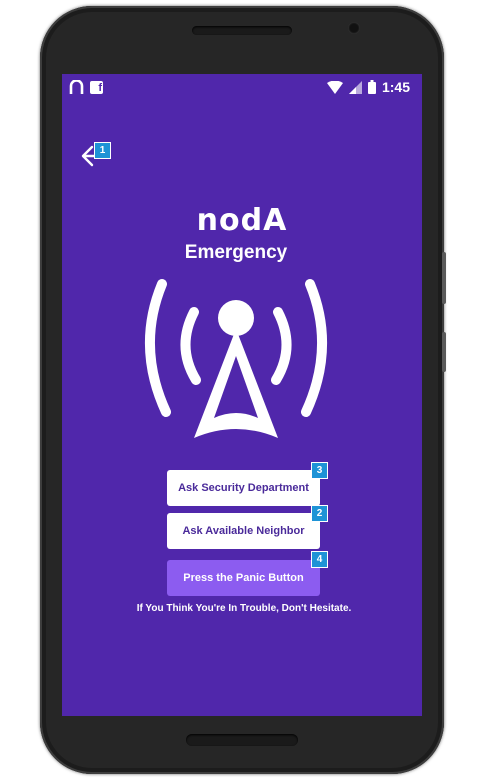 Image resolution: width=485 pixels, height=780 pixels. Describe the element at coordinates (242, 220) in the screenshot. I see `app-logo: nodA` at that location.